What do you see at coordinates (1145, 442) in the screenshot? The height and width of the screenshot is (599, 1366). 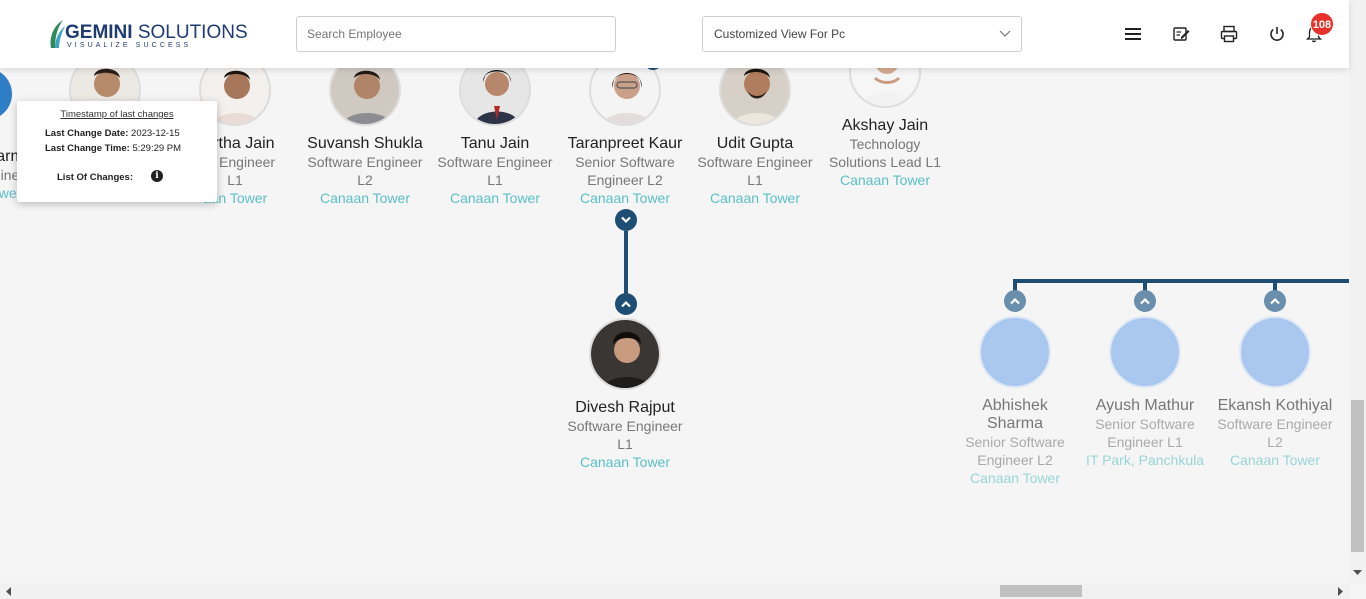 I see `employee-level: Engineer L1` at bounding box center [1145, 442].